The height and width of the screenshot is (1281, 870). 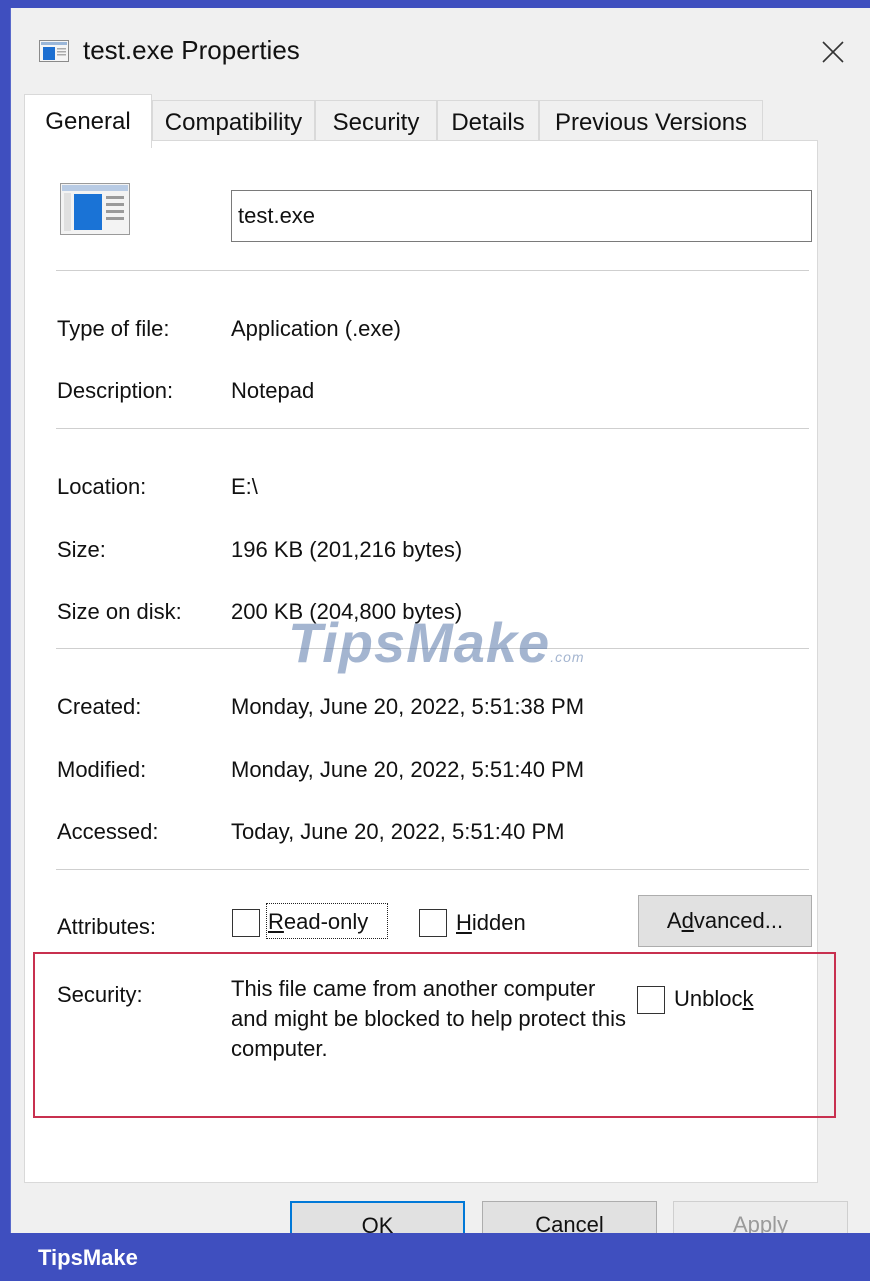 What do you see at coordinates (408, 769) in the screenshot?
I see `modified-value: Monday, June 20, 2022, 5:51:40 PM` at bounding box center [408, 769].